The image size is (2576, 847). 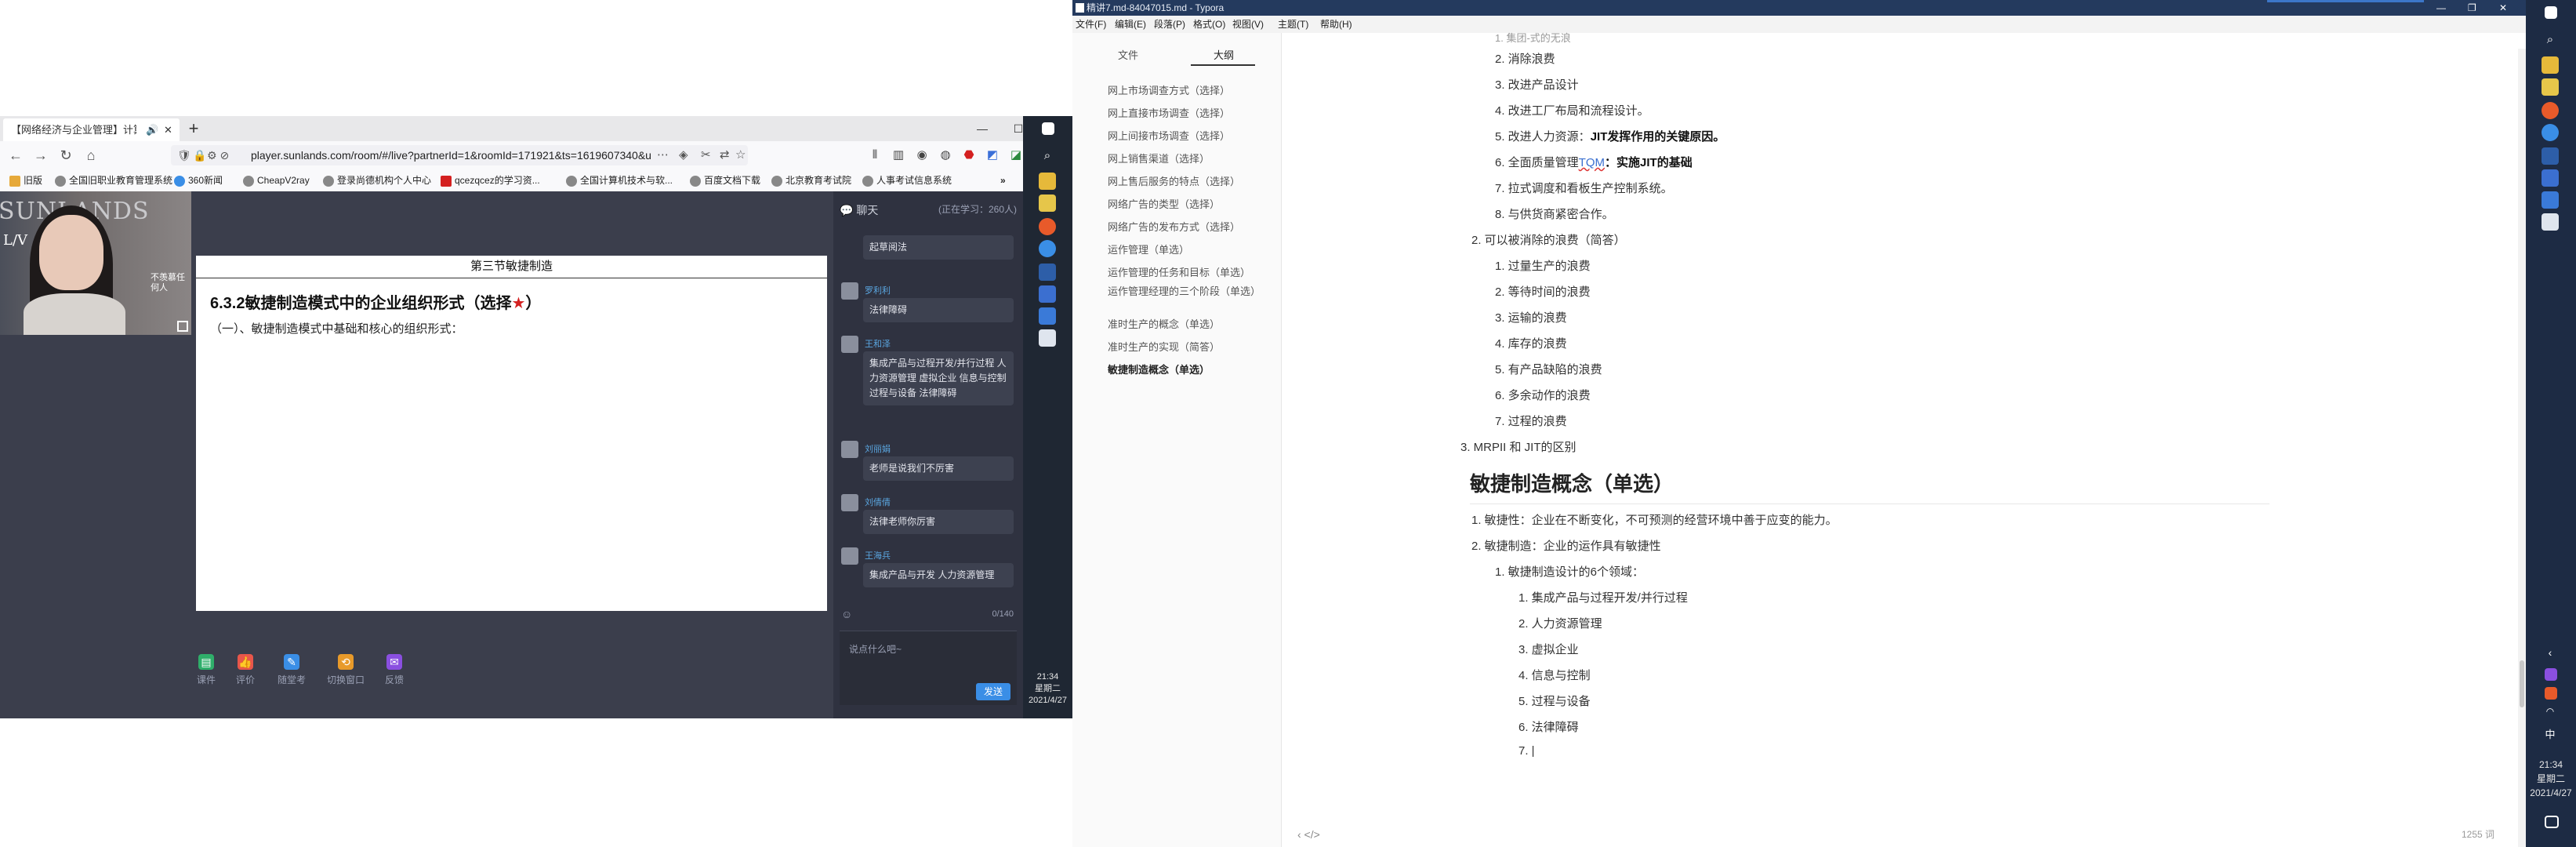 What do you see at coordinates (663, 155) in the screenshot?
I see `page-actions-icon: ⋯` at bounding box center [663, 155].